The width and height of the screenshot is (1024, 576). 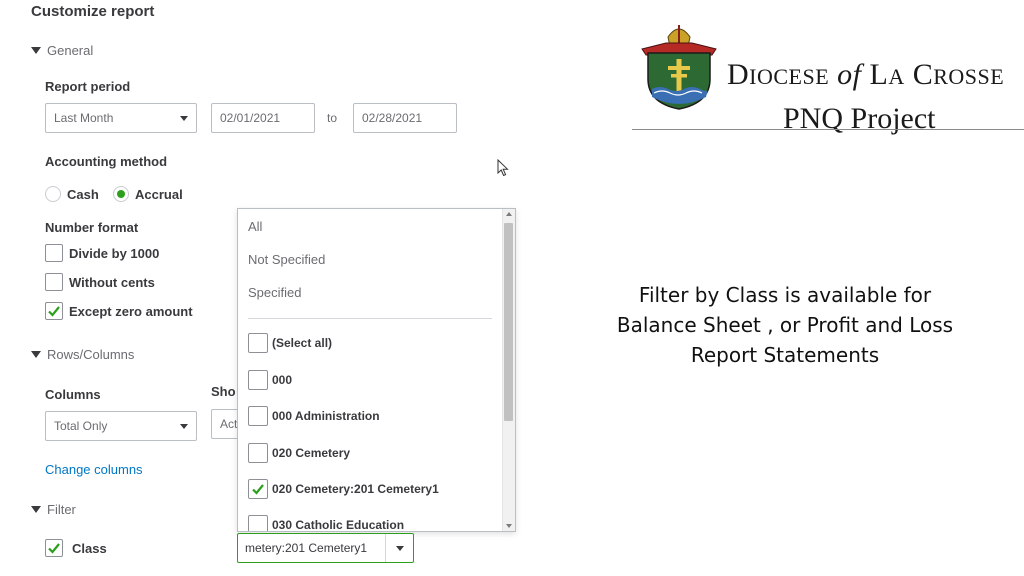 What do you see at coordinates (93, 11) in the screenshot?
I see `panel-title: Customize report` at bounding box center [93, 11].